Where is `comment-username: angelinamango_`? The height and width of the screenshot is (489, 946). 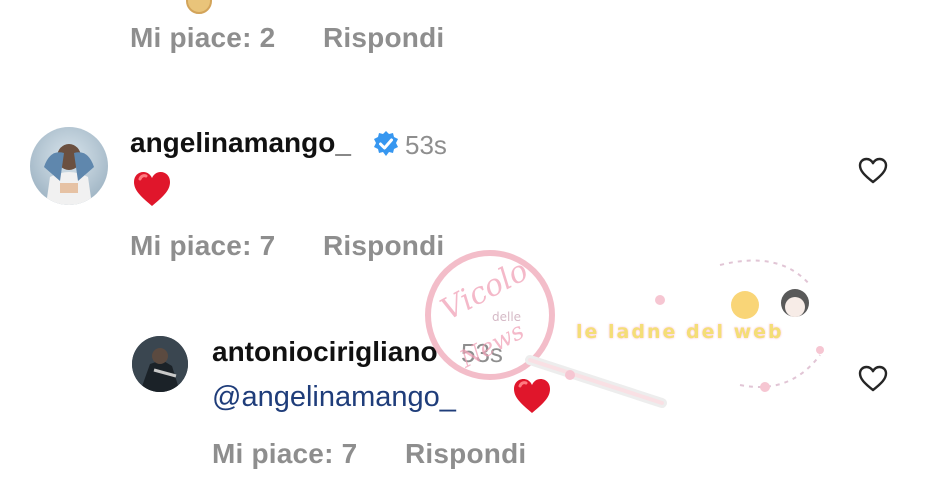
comment-username: angelinamango_ is located at coordinates (240, 143).